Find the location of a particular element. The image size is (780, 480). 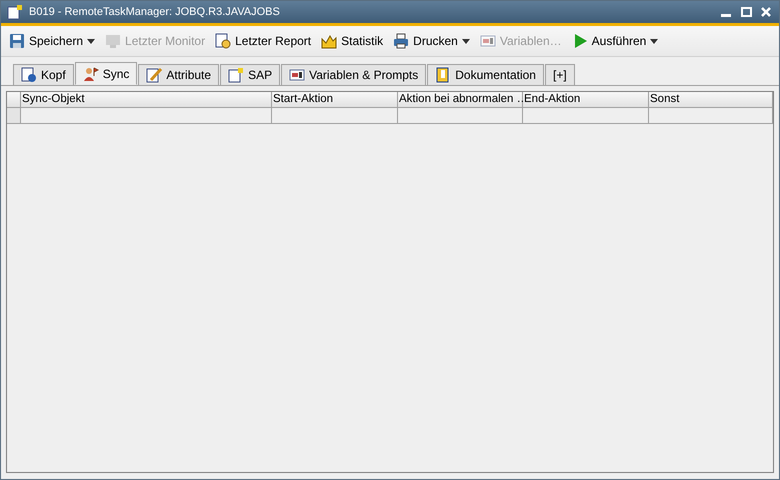

column-header: Start-Aktion is located at coordinates (335, 100).